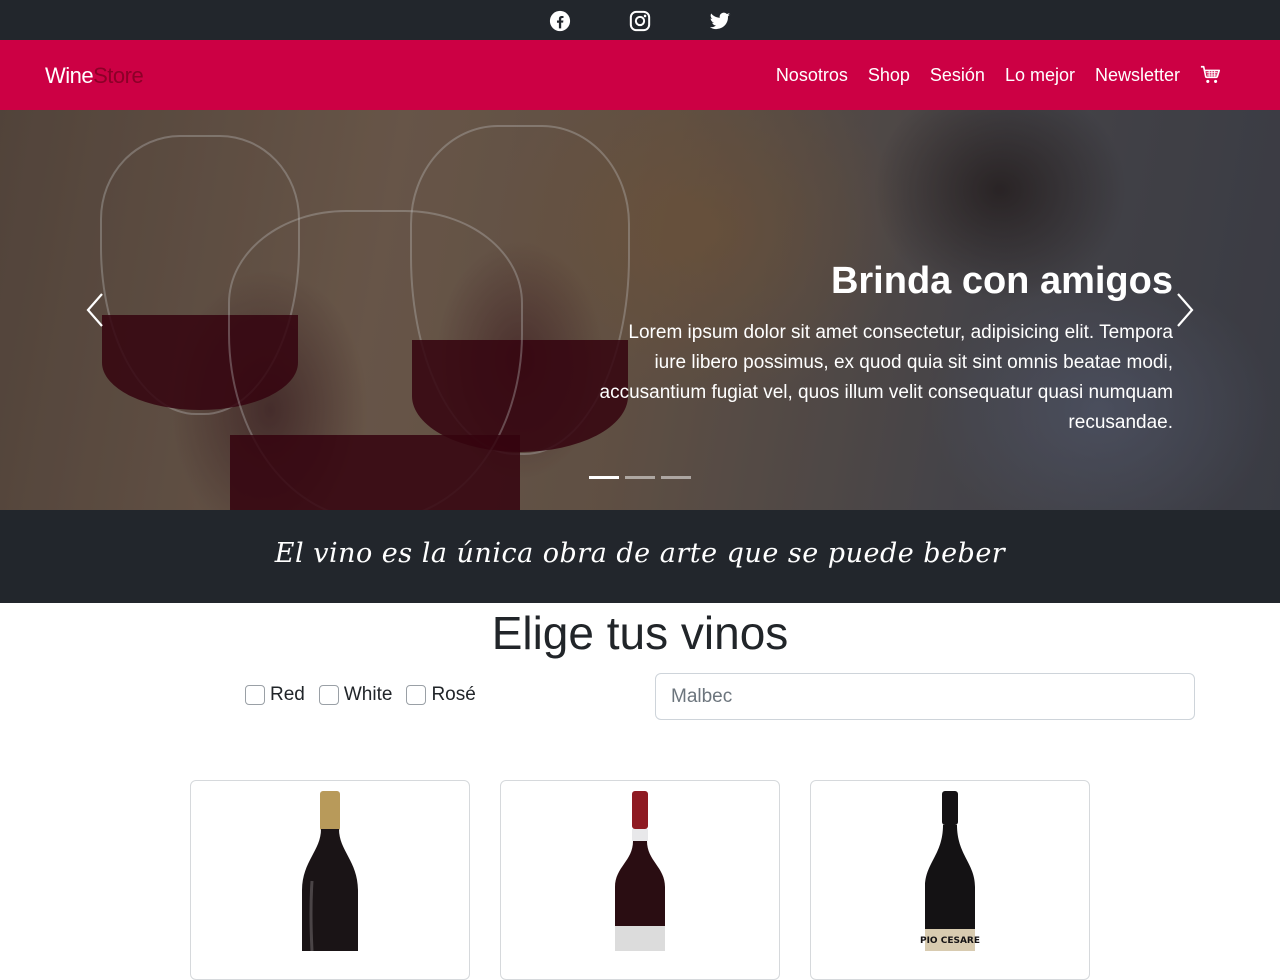  What do you see at coordinates (69, 75) in the screenshot?
I see `brand-wine: Wine` at bounding box center [69, 75].